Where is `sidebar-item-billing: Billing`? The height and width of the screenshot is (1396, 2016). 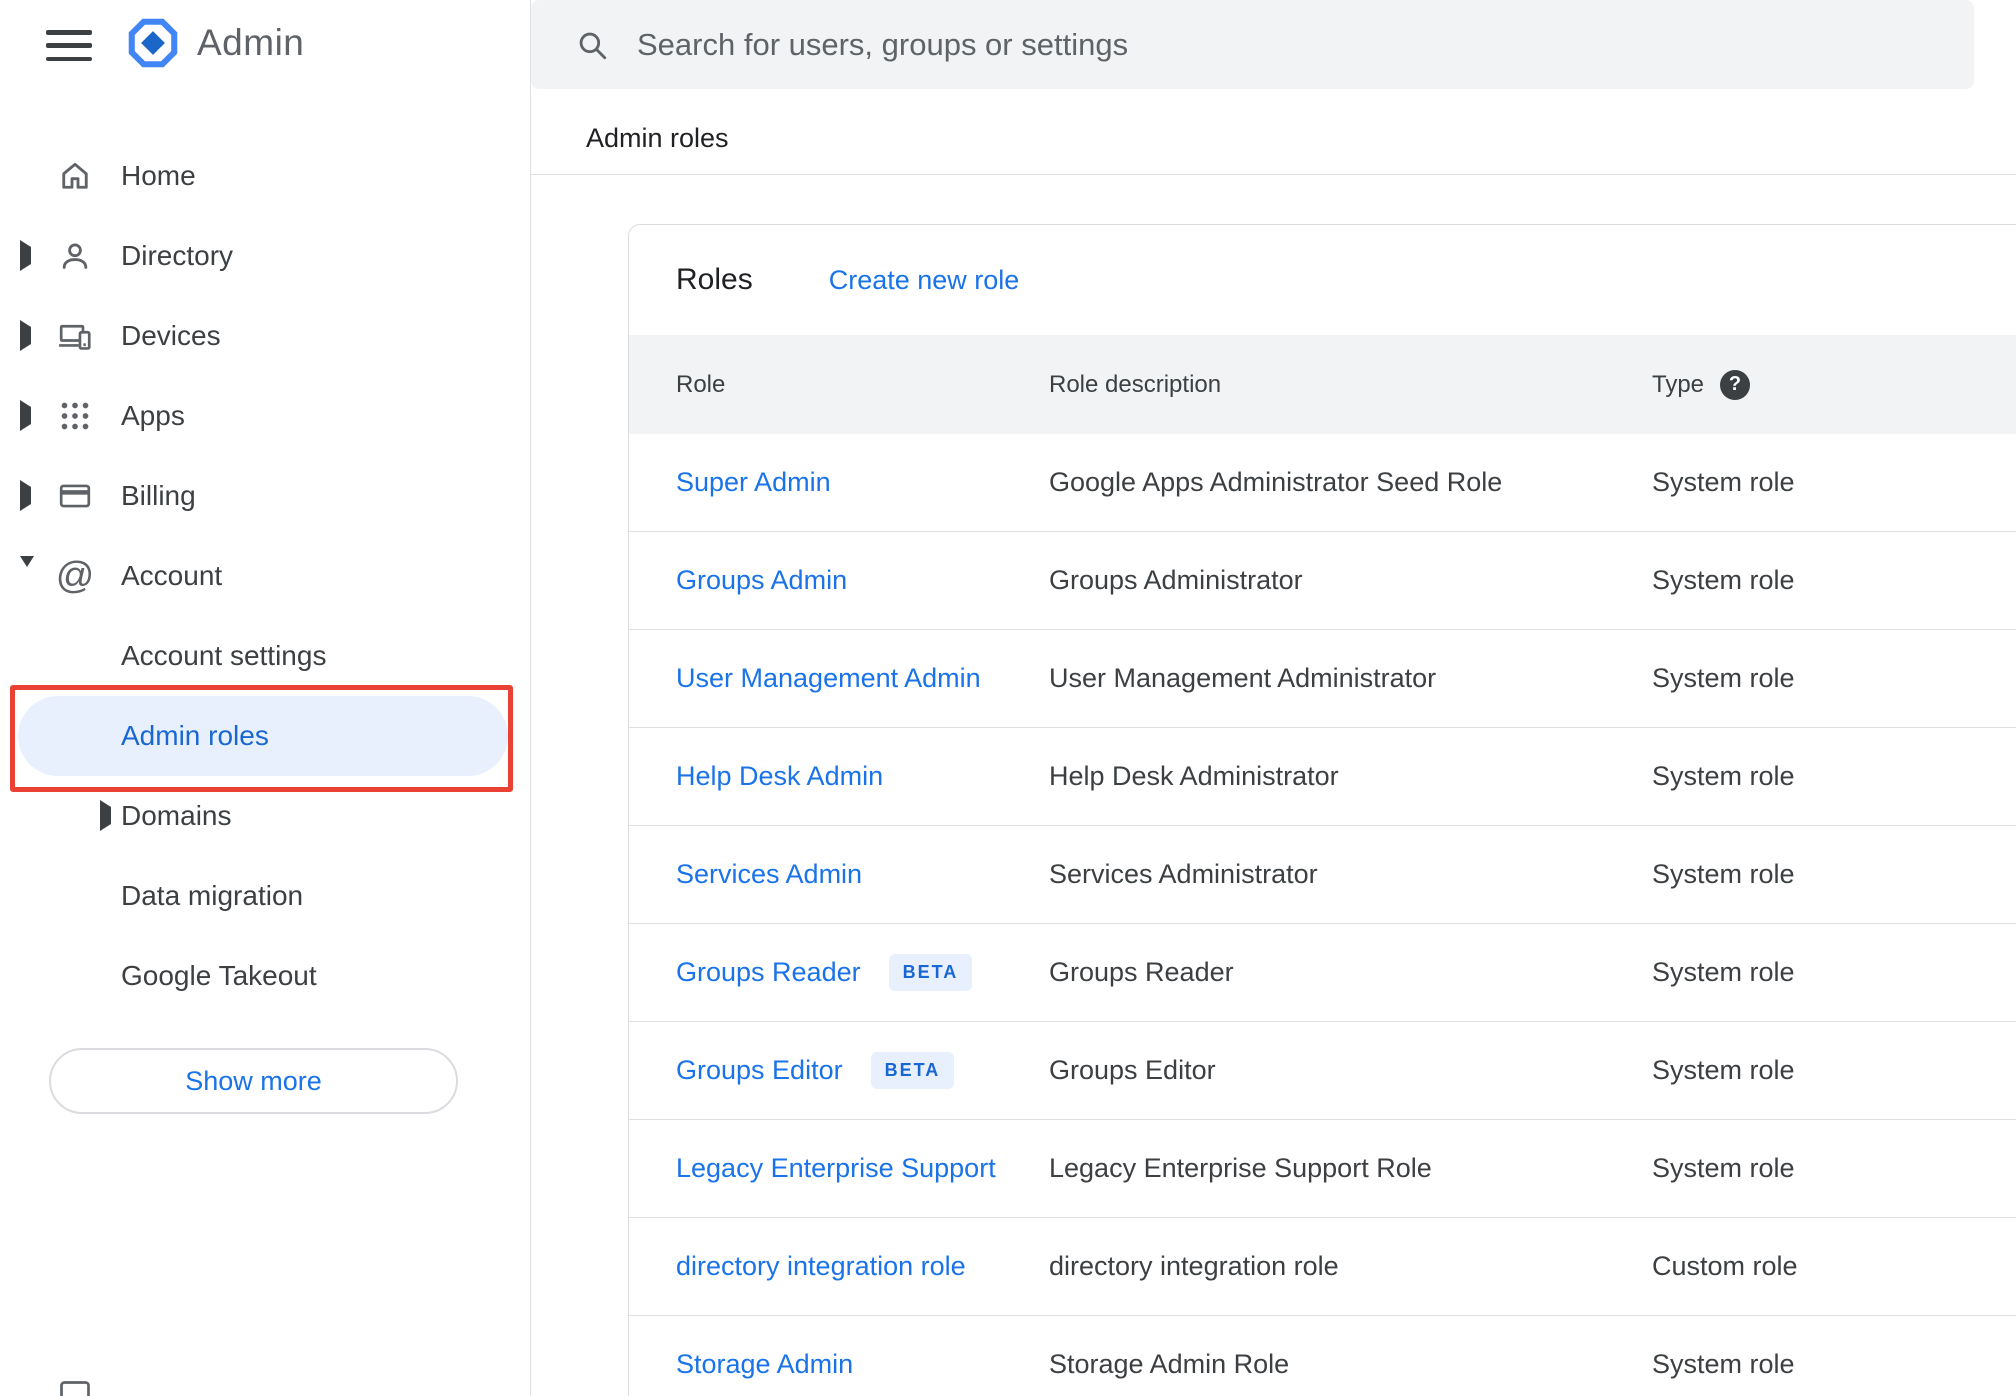
sidebar-item-billing: Billing is located at coordinates (265, 496).